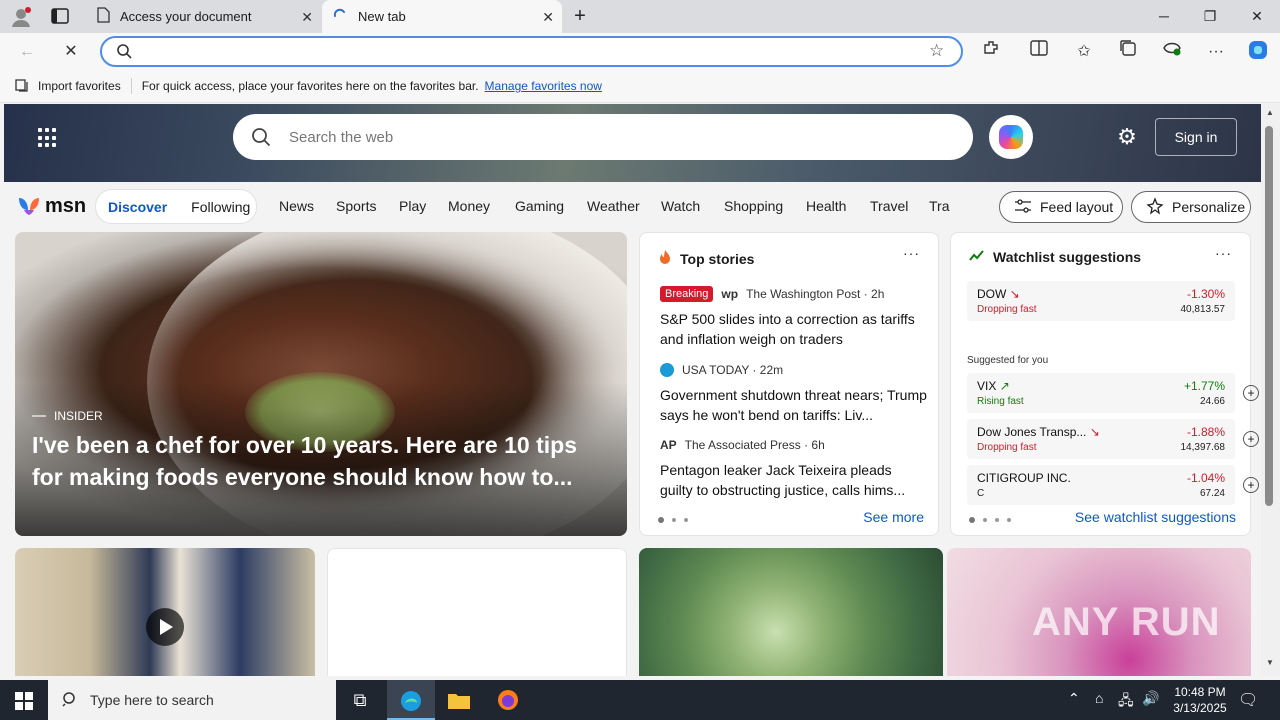  Describe the element at coordinates (1011, 137) in the screenshot. I see `copilot-button` at that location.